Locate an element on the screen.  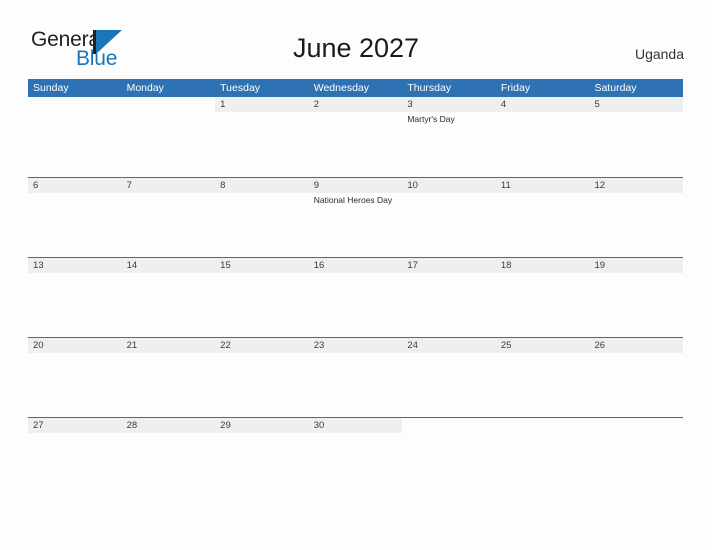
country-label: Uganda is located at coordinates (659, 54).